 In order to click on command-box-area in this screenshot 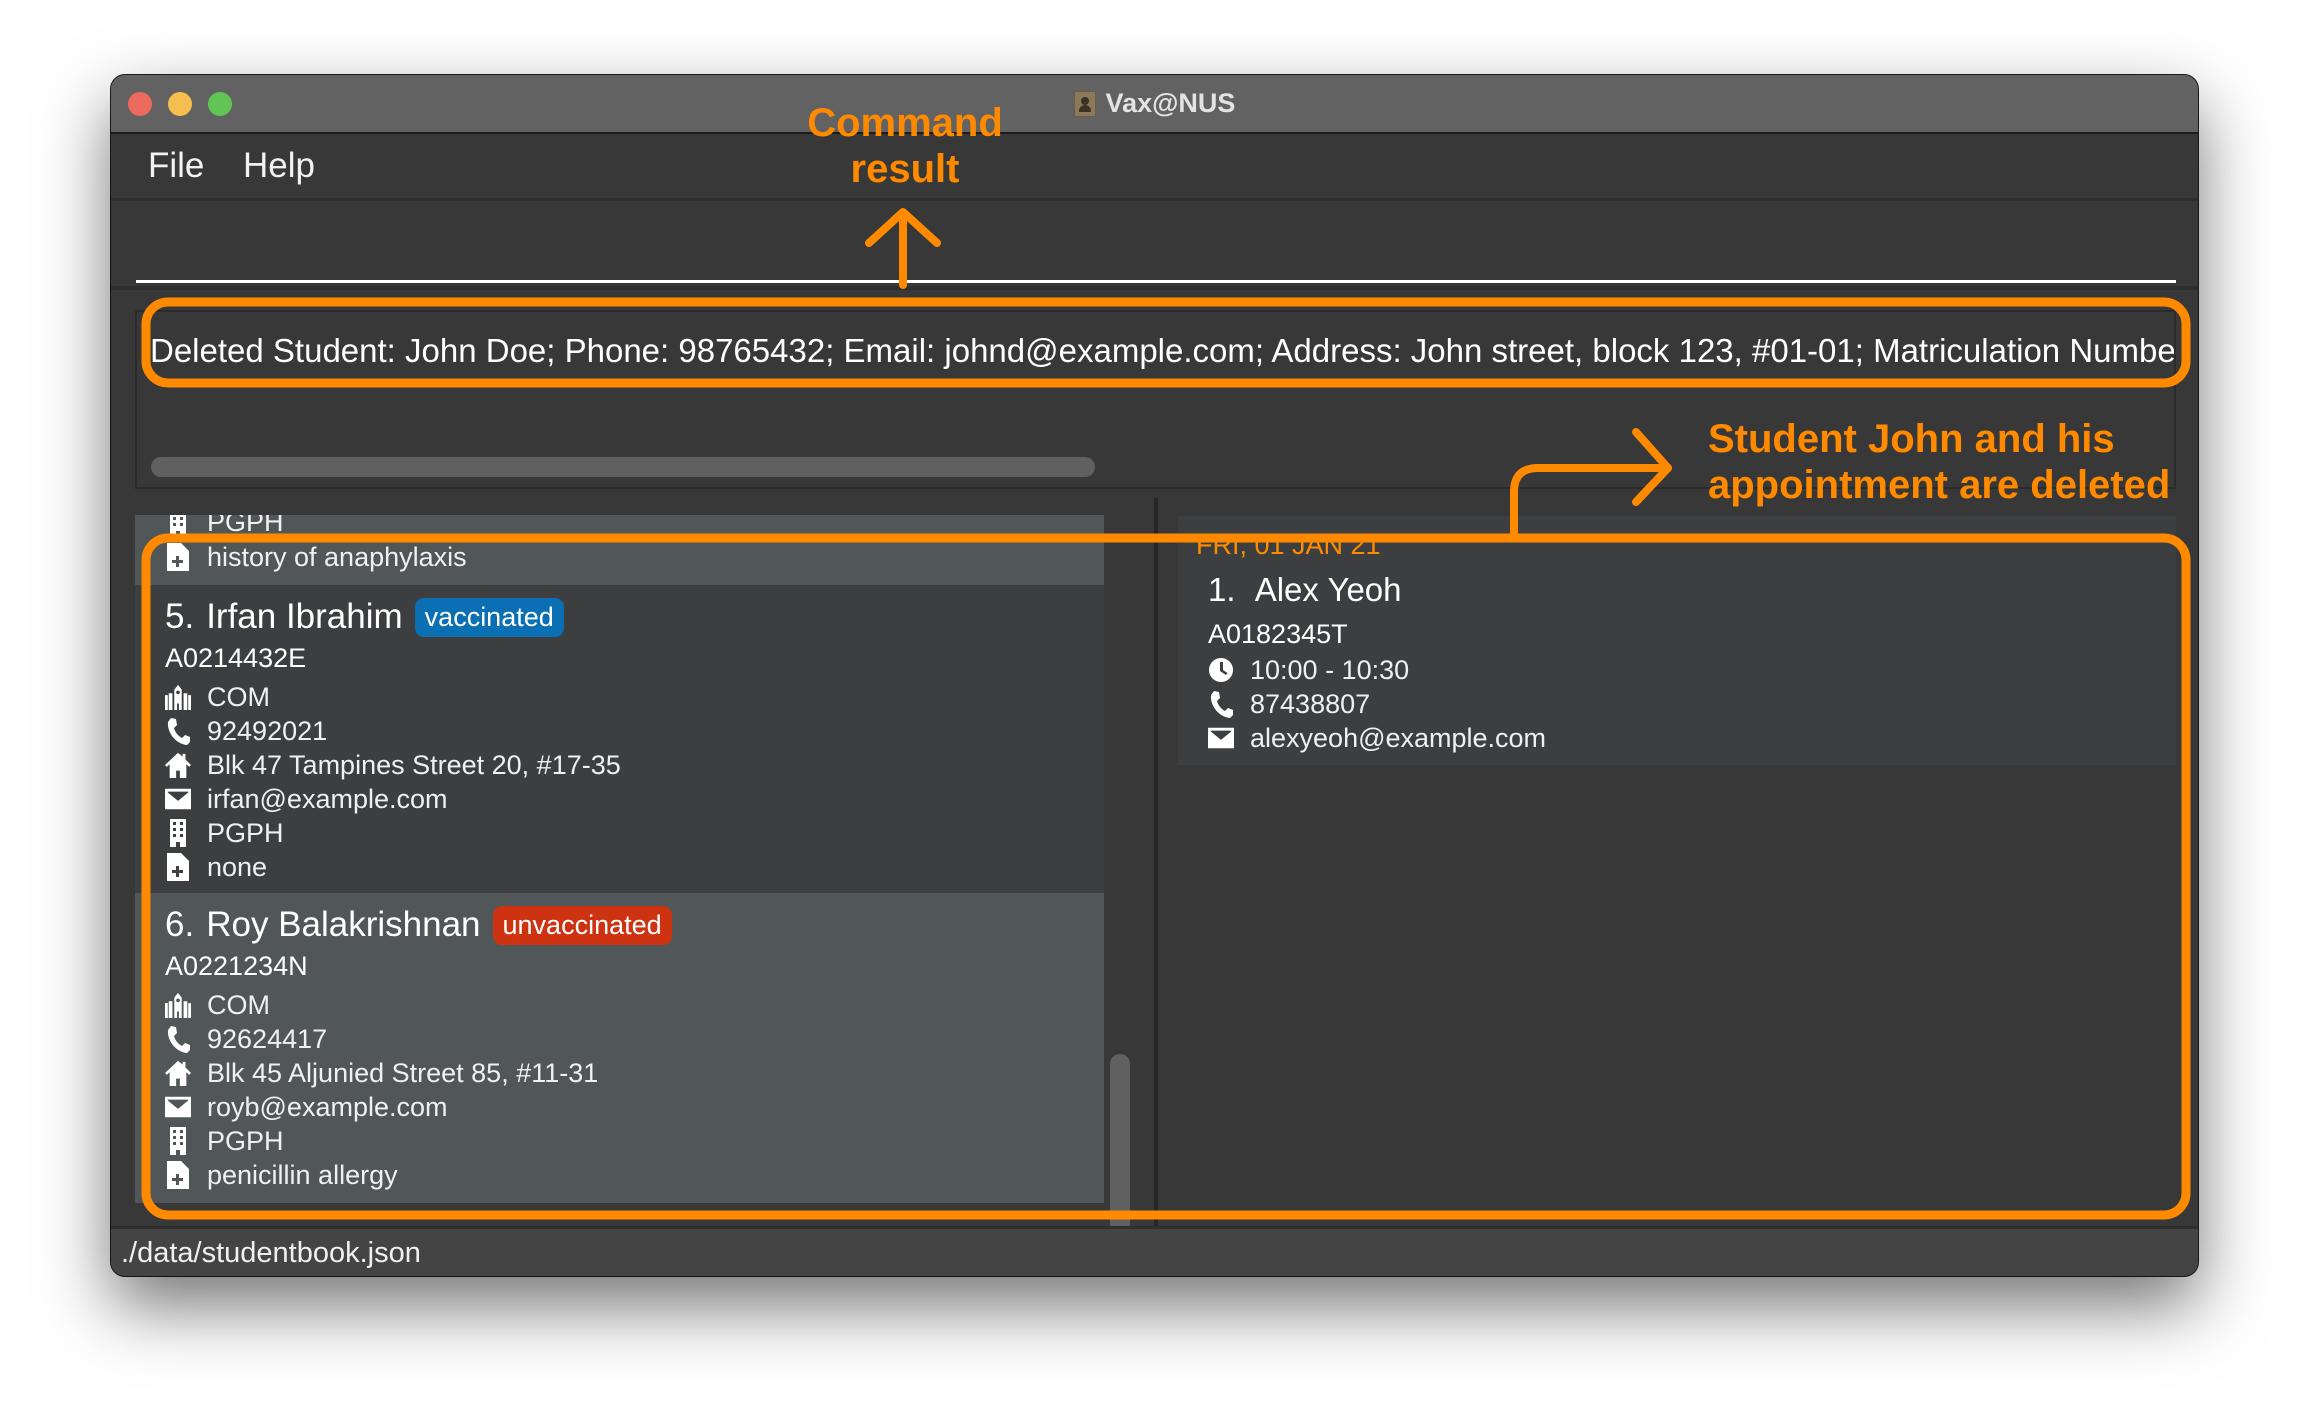, I will do `click(1154, 243)`.